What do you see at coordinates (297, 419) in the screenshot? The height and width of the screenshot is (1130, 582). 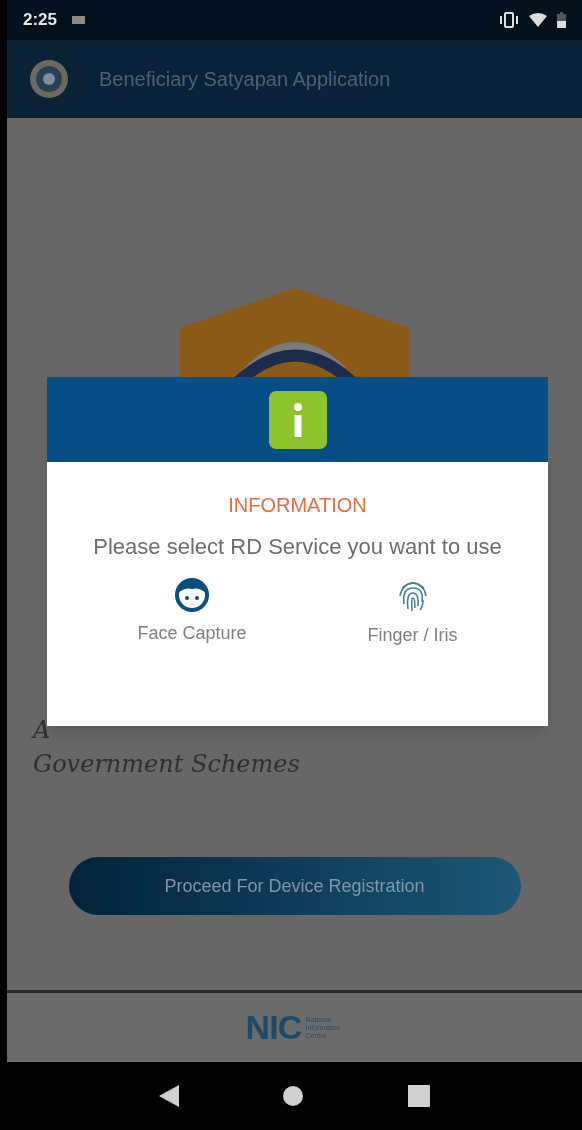 I see `info-icon` at bounding box center [297, 419].